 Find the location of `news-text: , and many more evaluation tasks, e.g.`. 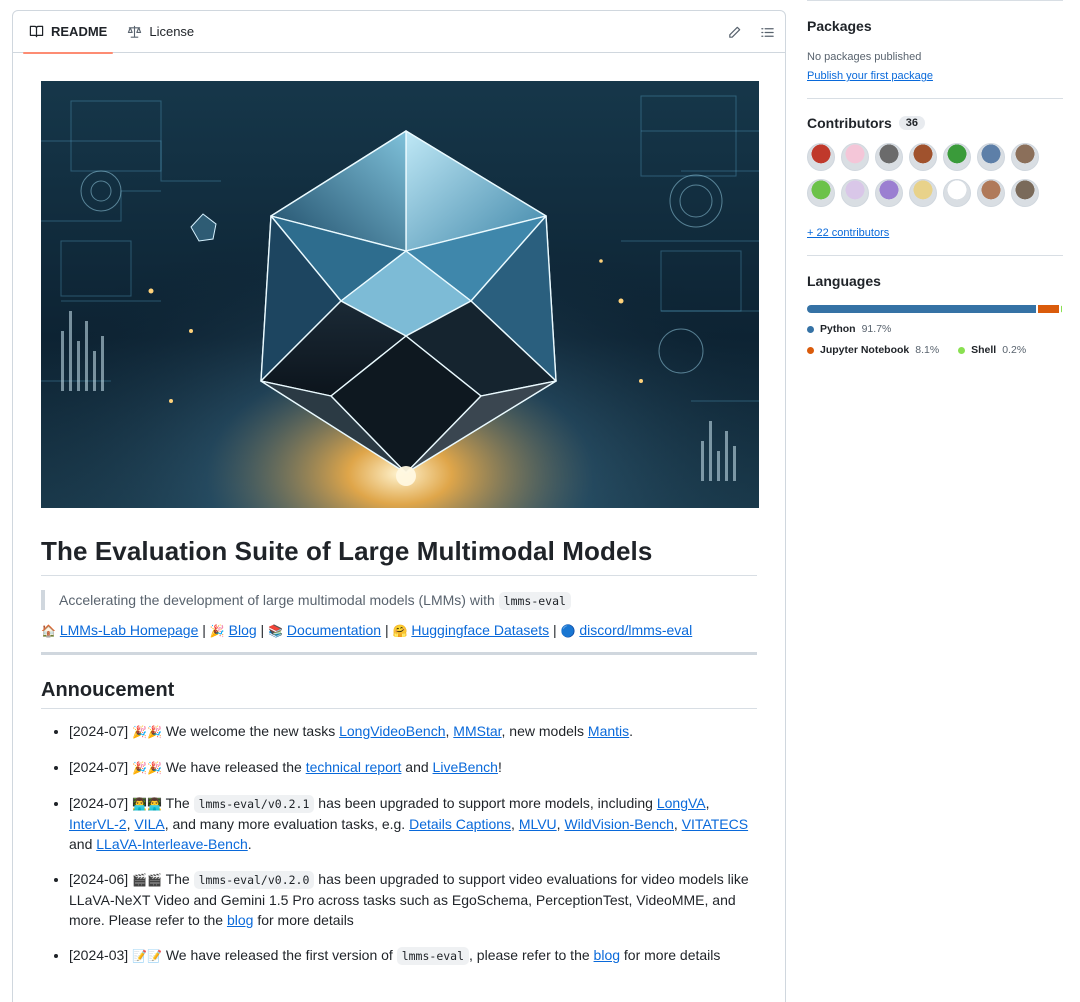

news-text: , and many more evaluation tasks, e.g. is located at coordinates (285, 824).